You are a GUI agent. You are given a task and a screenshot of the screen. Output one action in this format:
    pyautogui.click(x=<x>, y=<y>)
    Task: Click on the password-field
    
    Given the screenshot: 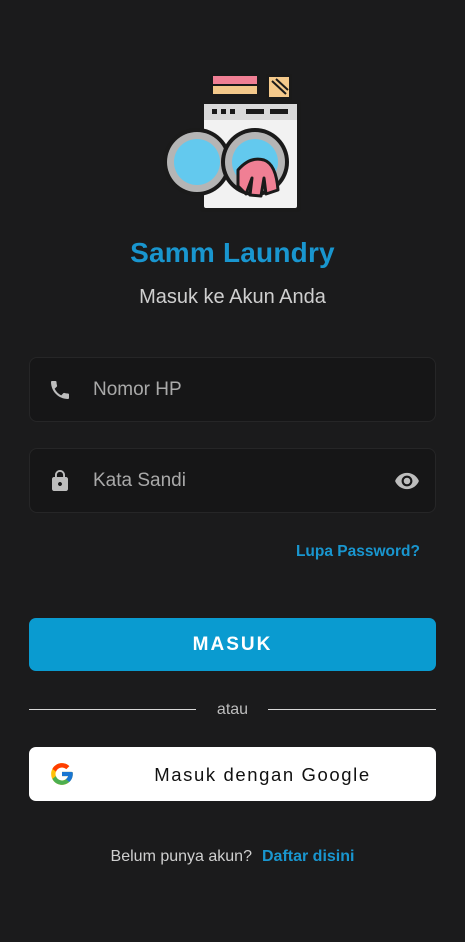 What is the action you would take?
    pyautogui.click(x=232, y=480)
    